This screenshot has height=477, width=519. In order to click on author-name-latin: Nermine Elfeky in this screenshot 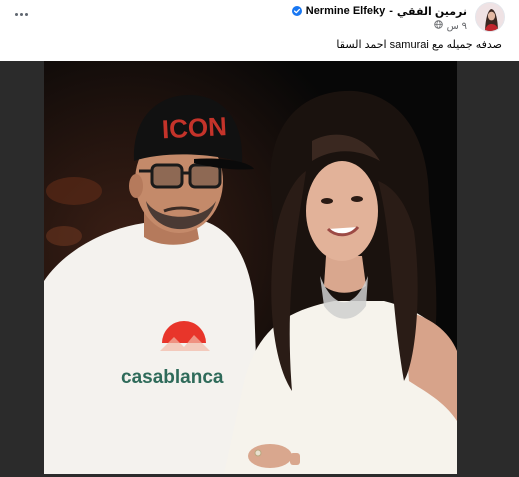, I will do `click(345, 11)`.